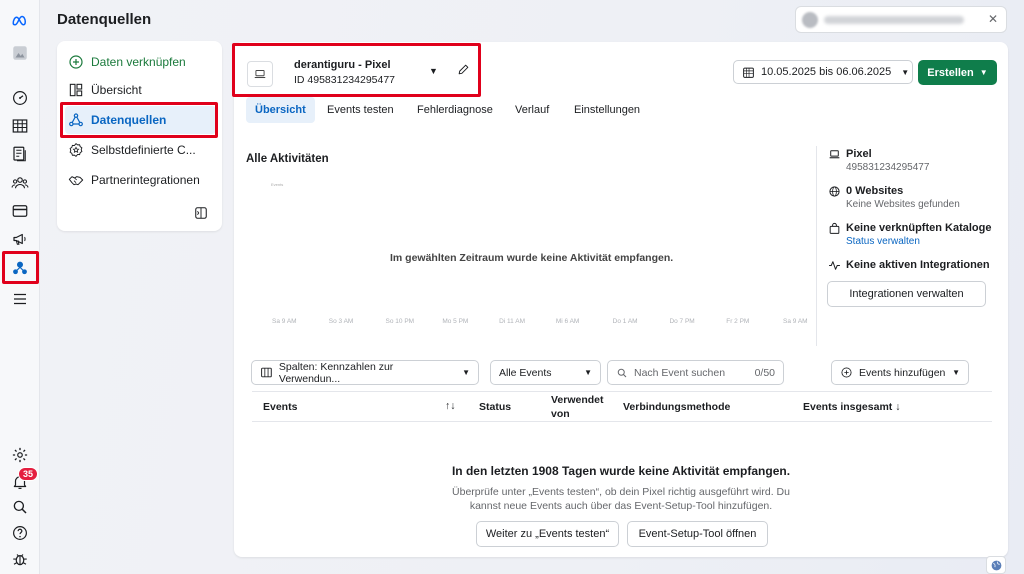 The width and height of the screenshot is (1024, 574). Describe the element at coordinates (834, 228) in the screenshot. I see `shopping-bag-icon` at that location.